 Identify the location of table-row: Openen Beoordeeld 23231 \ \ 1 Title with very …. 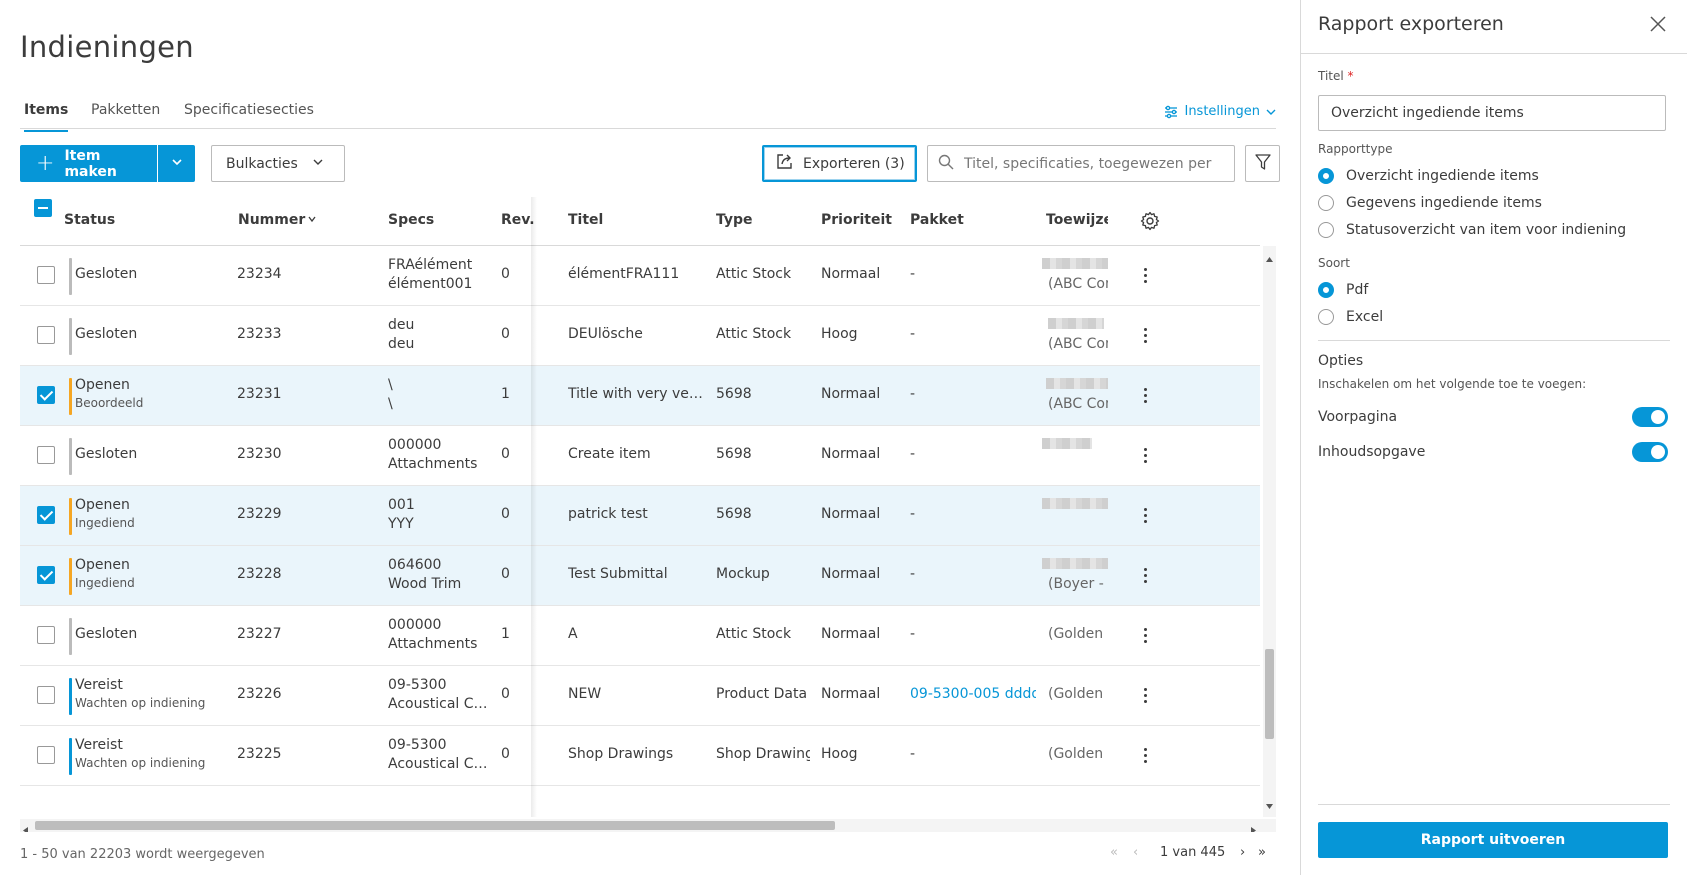
(640, 396).